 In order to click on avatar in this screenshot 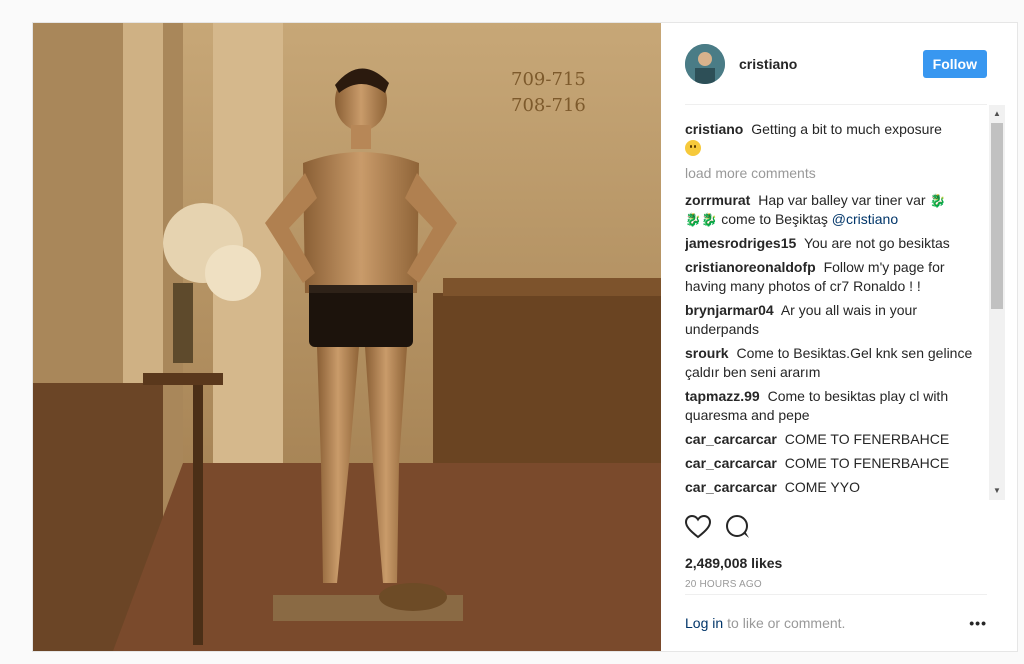, I will do `click(705, 63)`.